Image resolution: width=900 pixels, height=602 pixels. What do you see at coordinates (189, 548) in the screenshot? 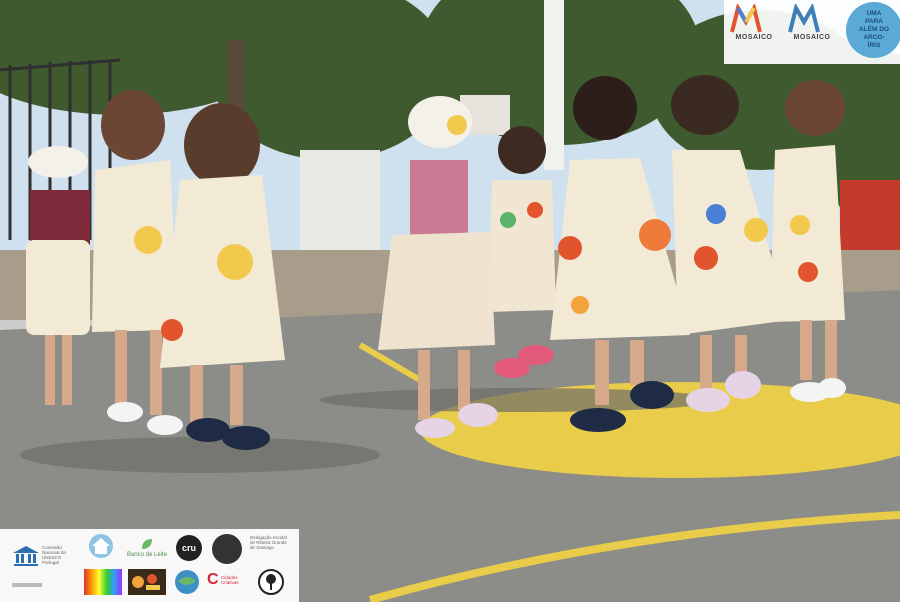
I see `cru-logo: cru` at bounding box center [189, 548].